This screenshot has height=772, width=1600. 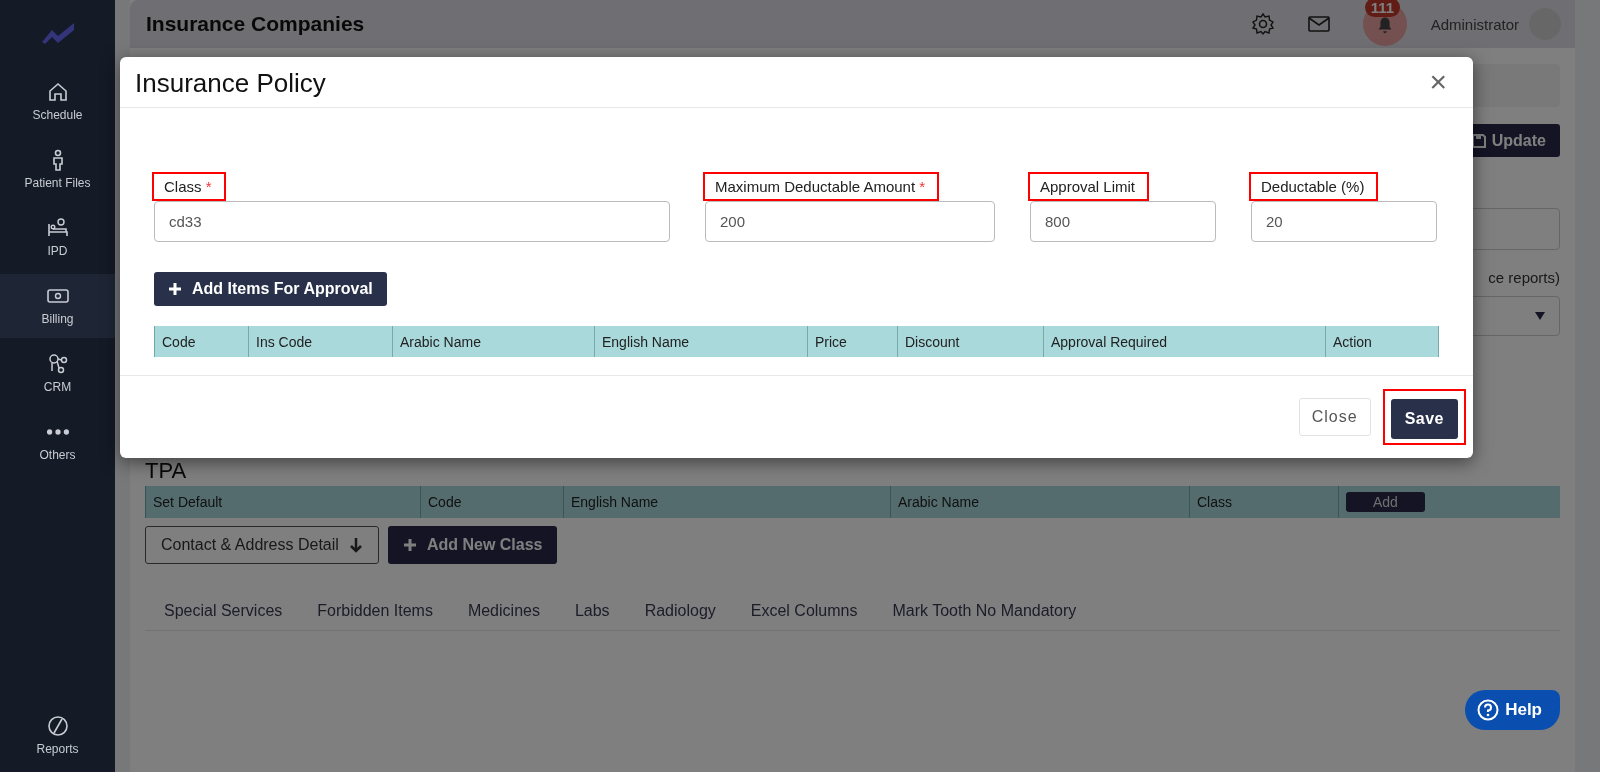 I want to click on column-header: Class, so click(x=1264, y=502).